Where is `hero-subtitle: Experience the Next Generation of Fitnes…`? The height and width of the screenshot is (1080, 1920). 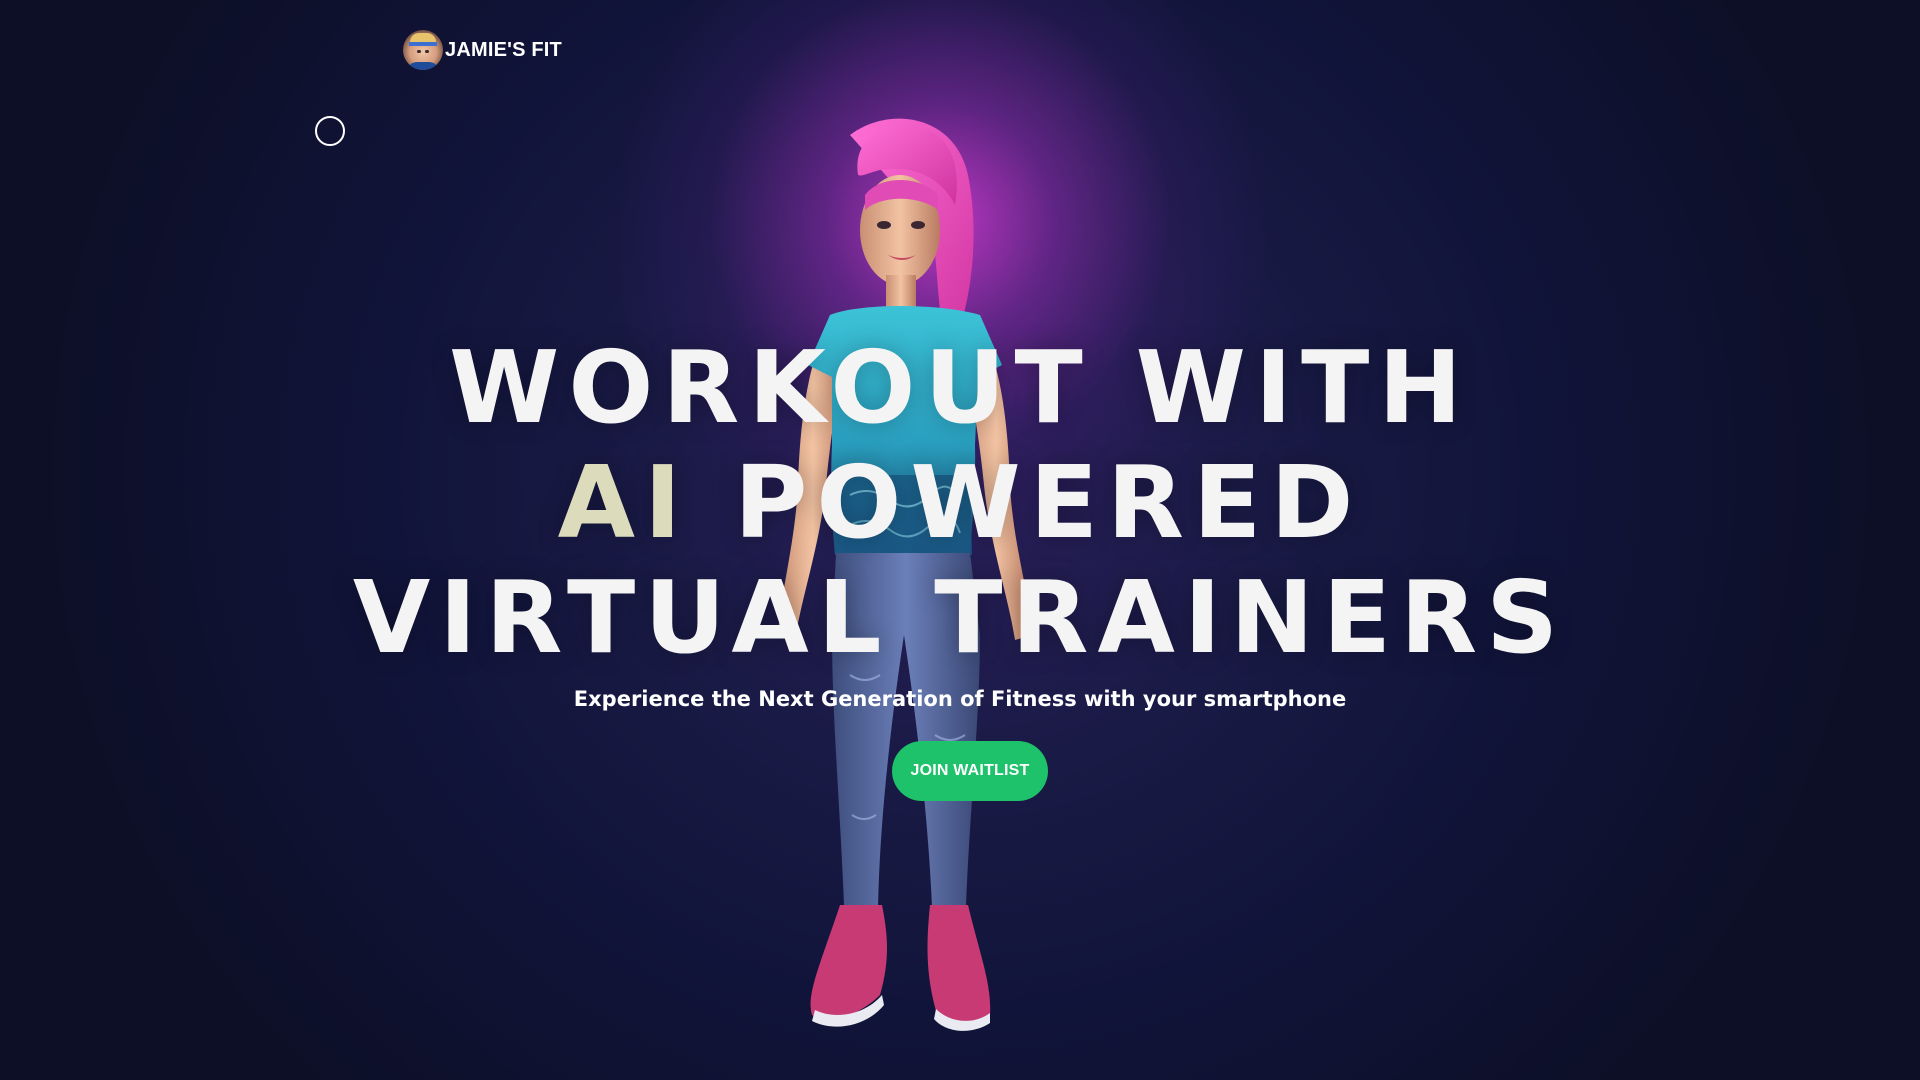 hero-subtitle: Experience the Next Generation of Fitnes… is located at coordinates (960, 699).